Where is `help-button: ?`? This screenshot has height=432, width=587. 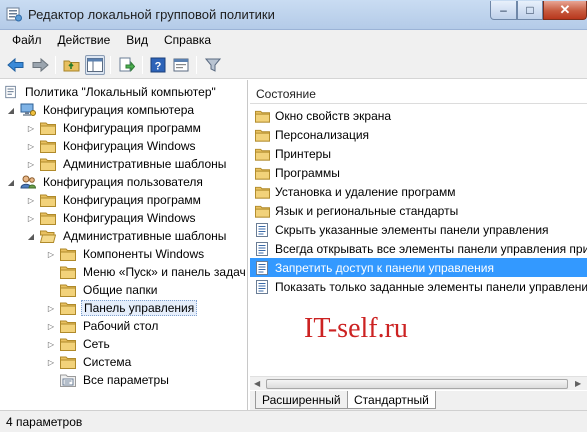
help-button: ? is located at coordinates (158, 65).